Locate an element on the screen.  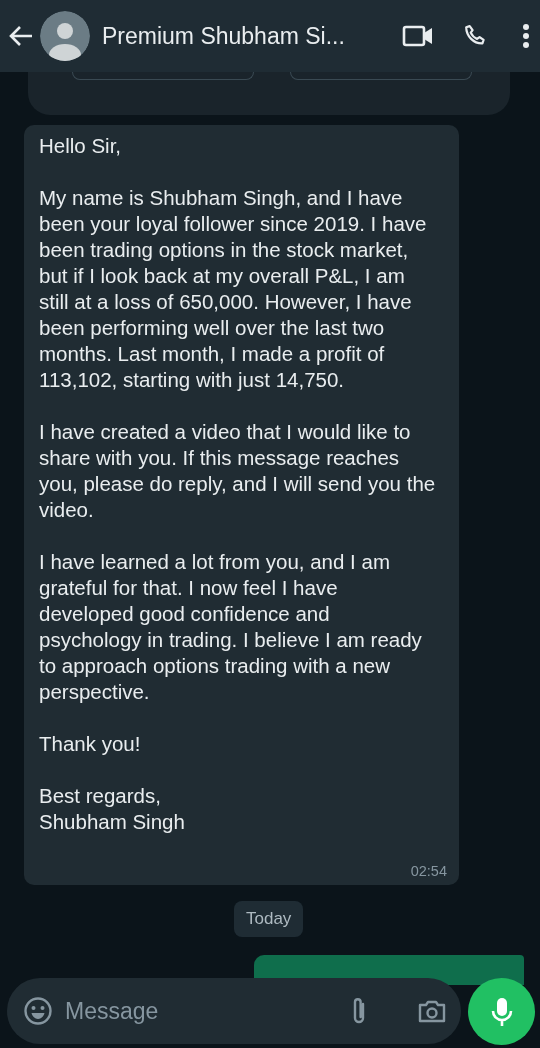
video-call-icon is located at coordinates (418, 36).